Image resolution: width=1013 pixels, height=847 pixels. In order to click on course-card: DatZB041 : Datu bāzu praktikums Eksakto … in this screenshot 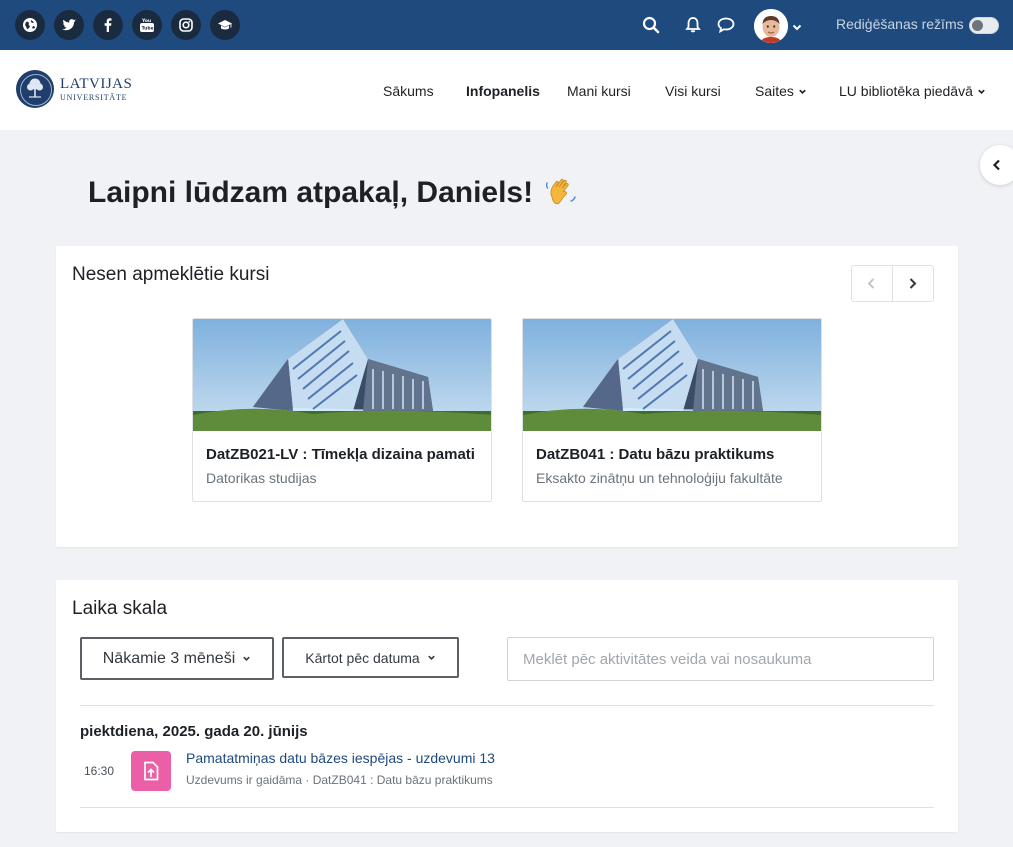, I will do `click(672, 410)`.